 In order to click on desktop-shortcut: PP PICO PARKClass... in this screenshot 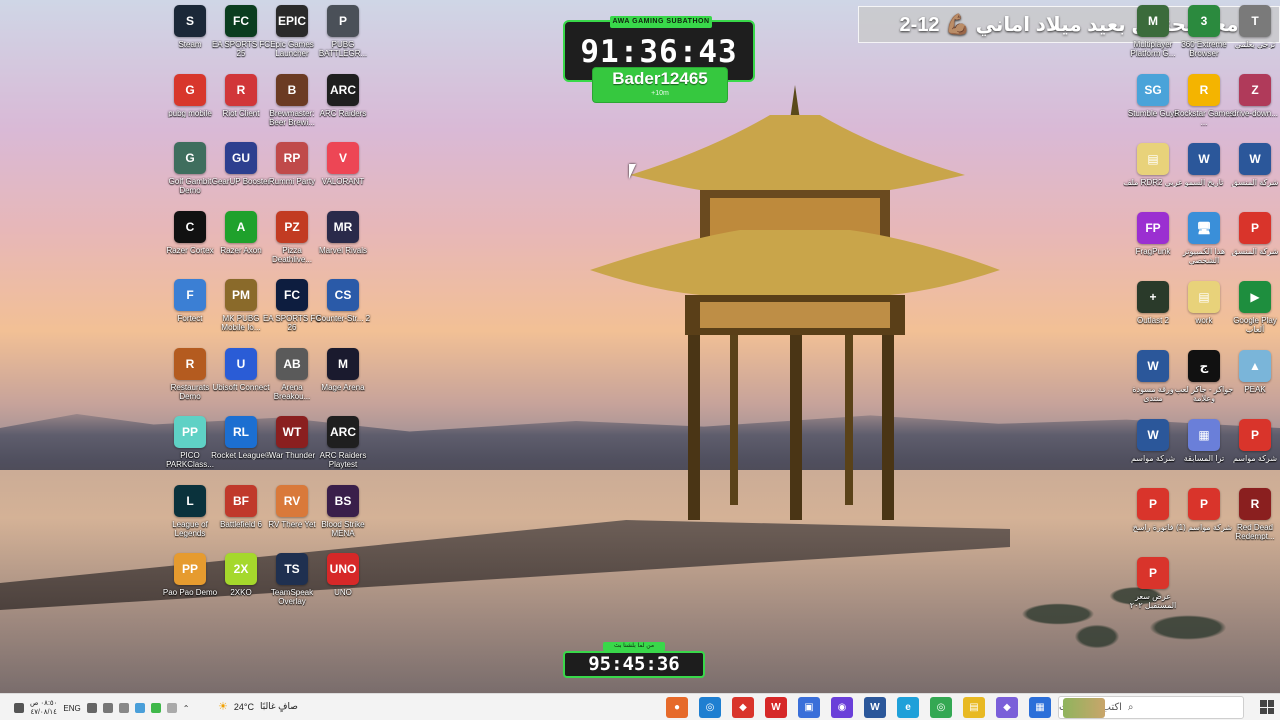, I will do `click(190, 449)`.